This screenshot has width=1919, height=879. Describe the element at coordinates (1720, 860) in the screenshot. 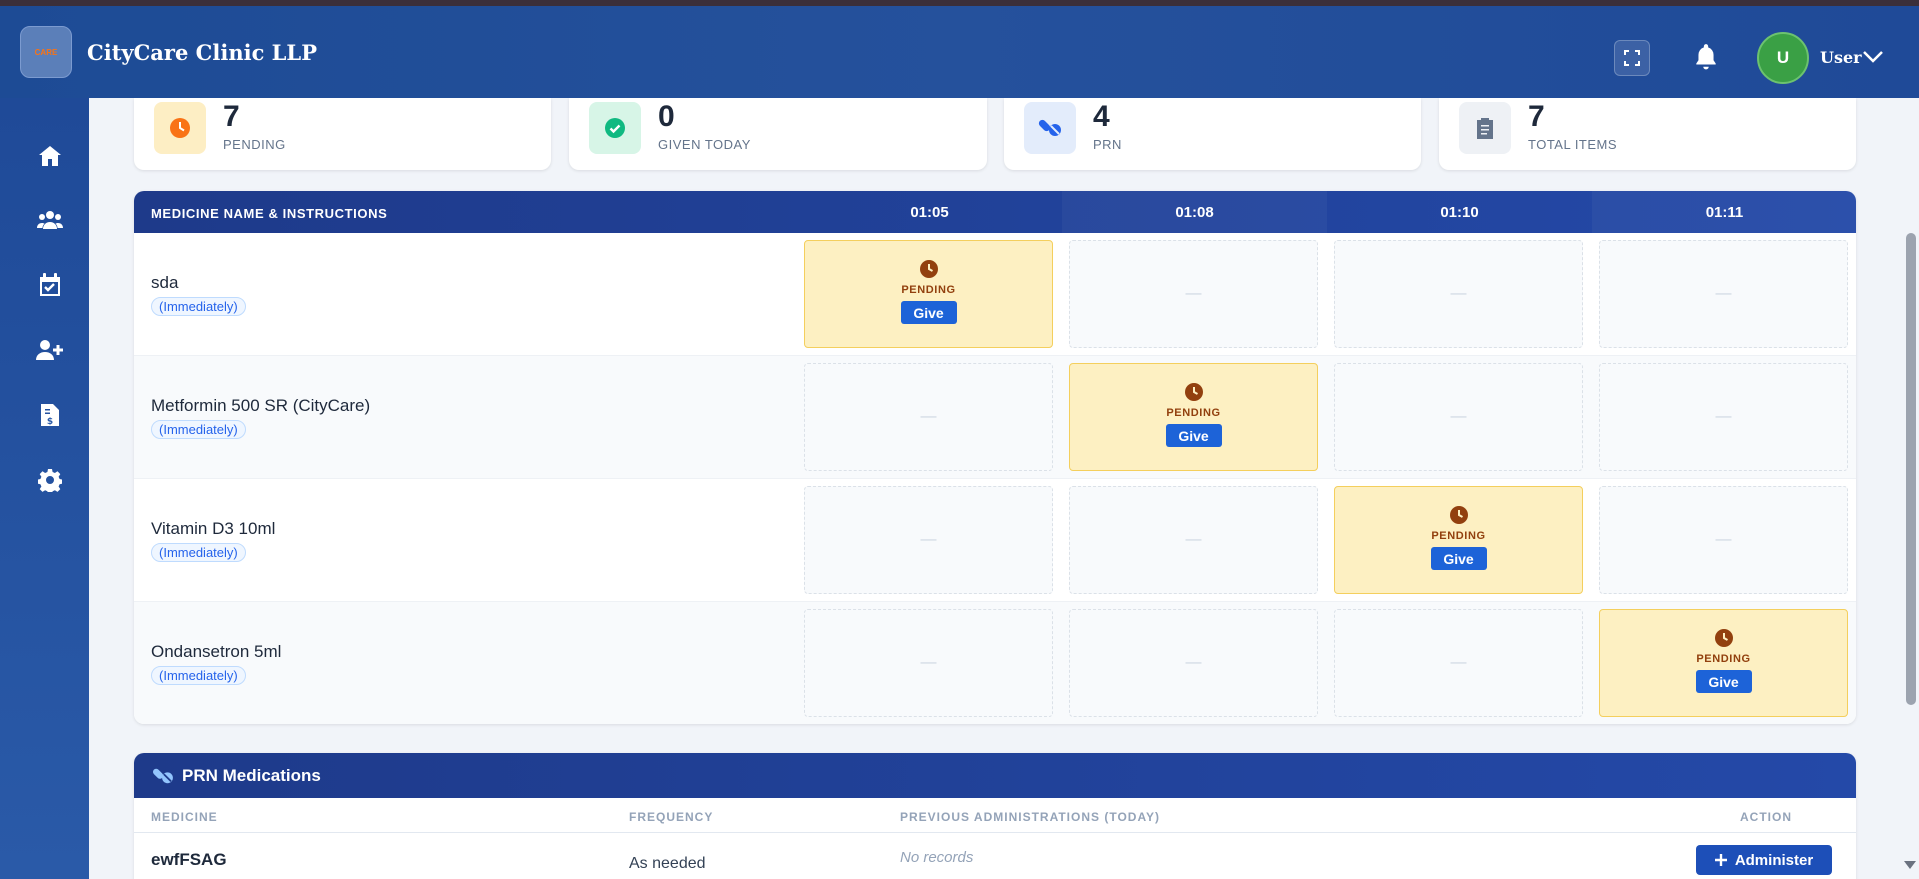

I see `plus-icon` at that location.